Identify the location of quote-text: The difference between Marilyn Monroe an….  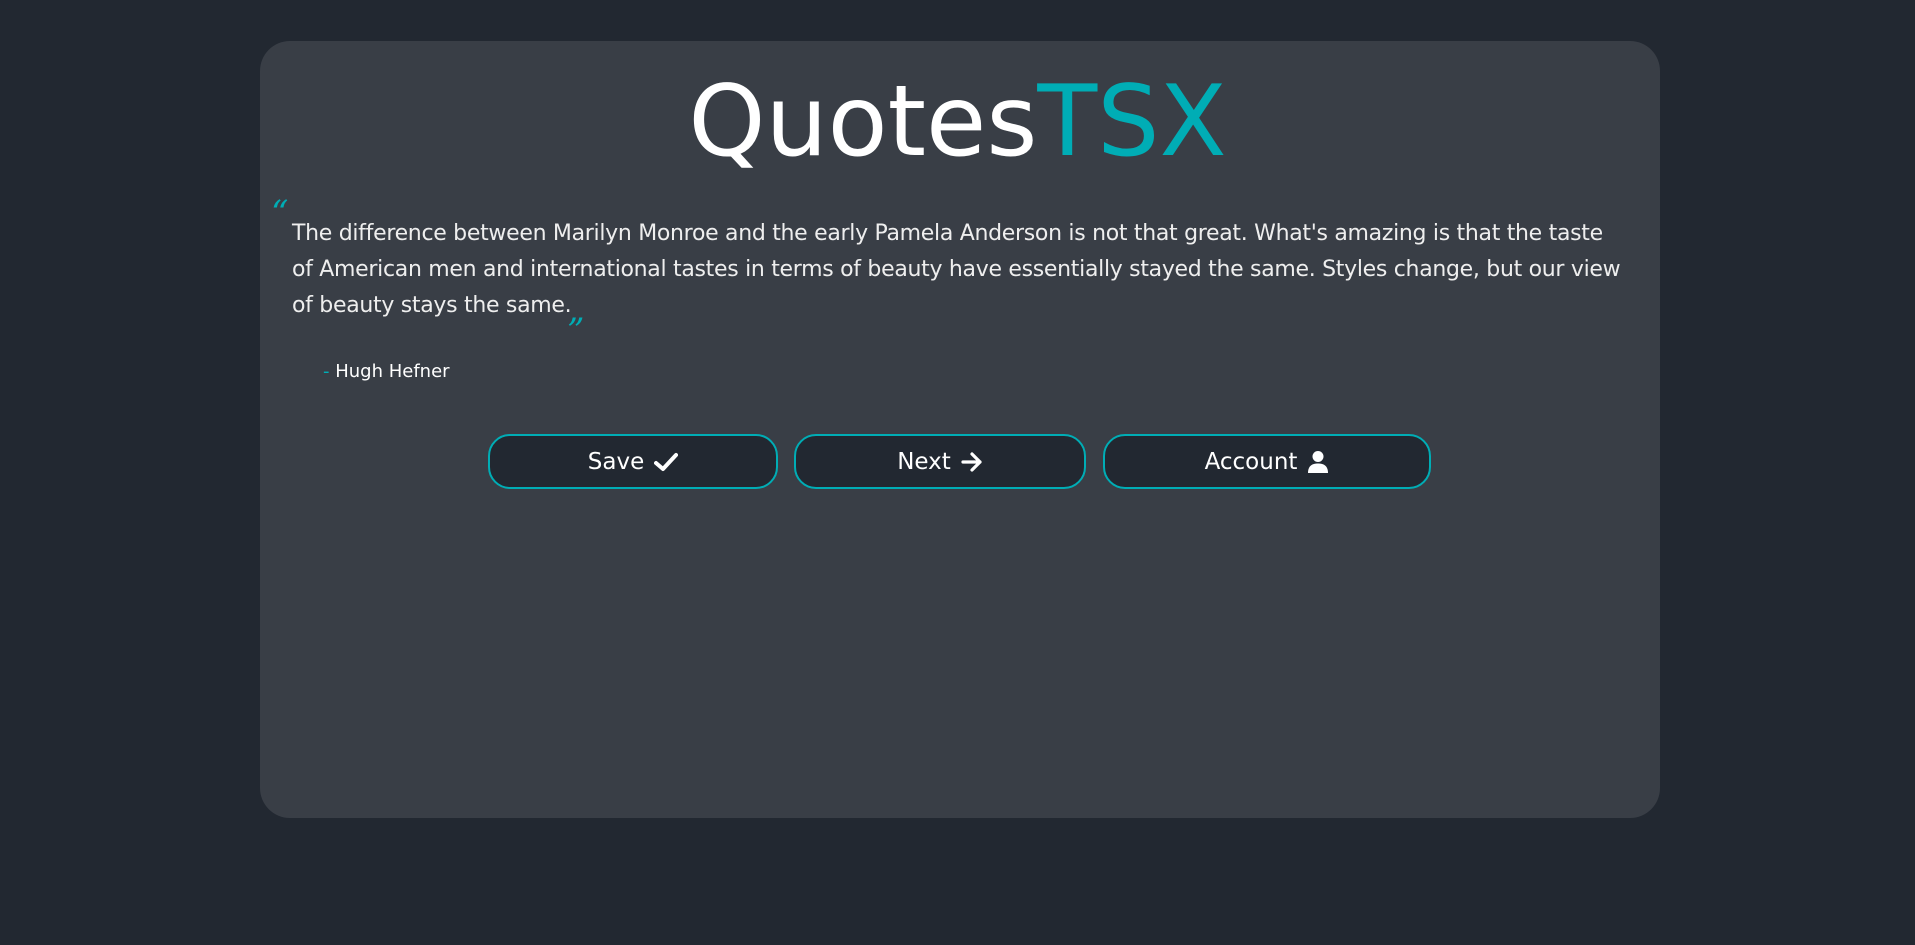
(956, 269).